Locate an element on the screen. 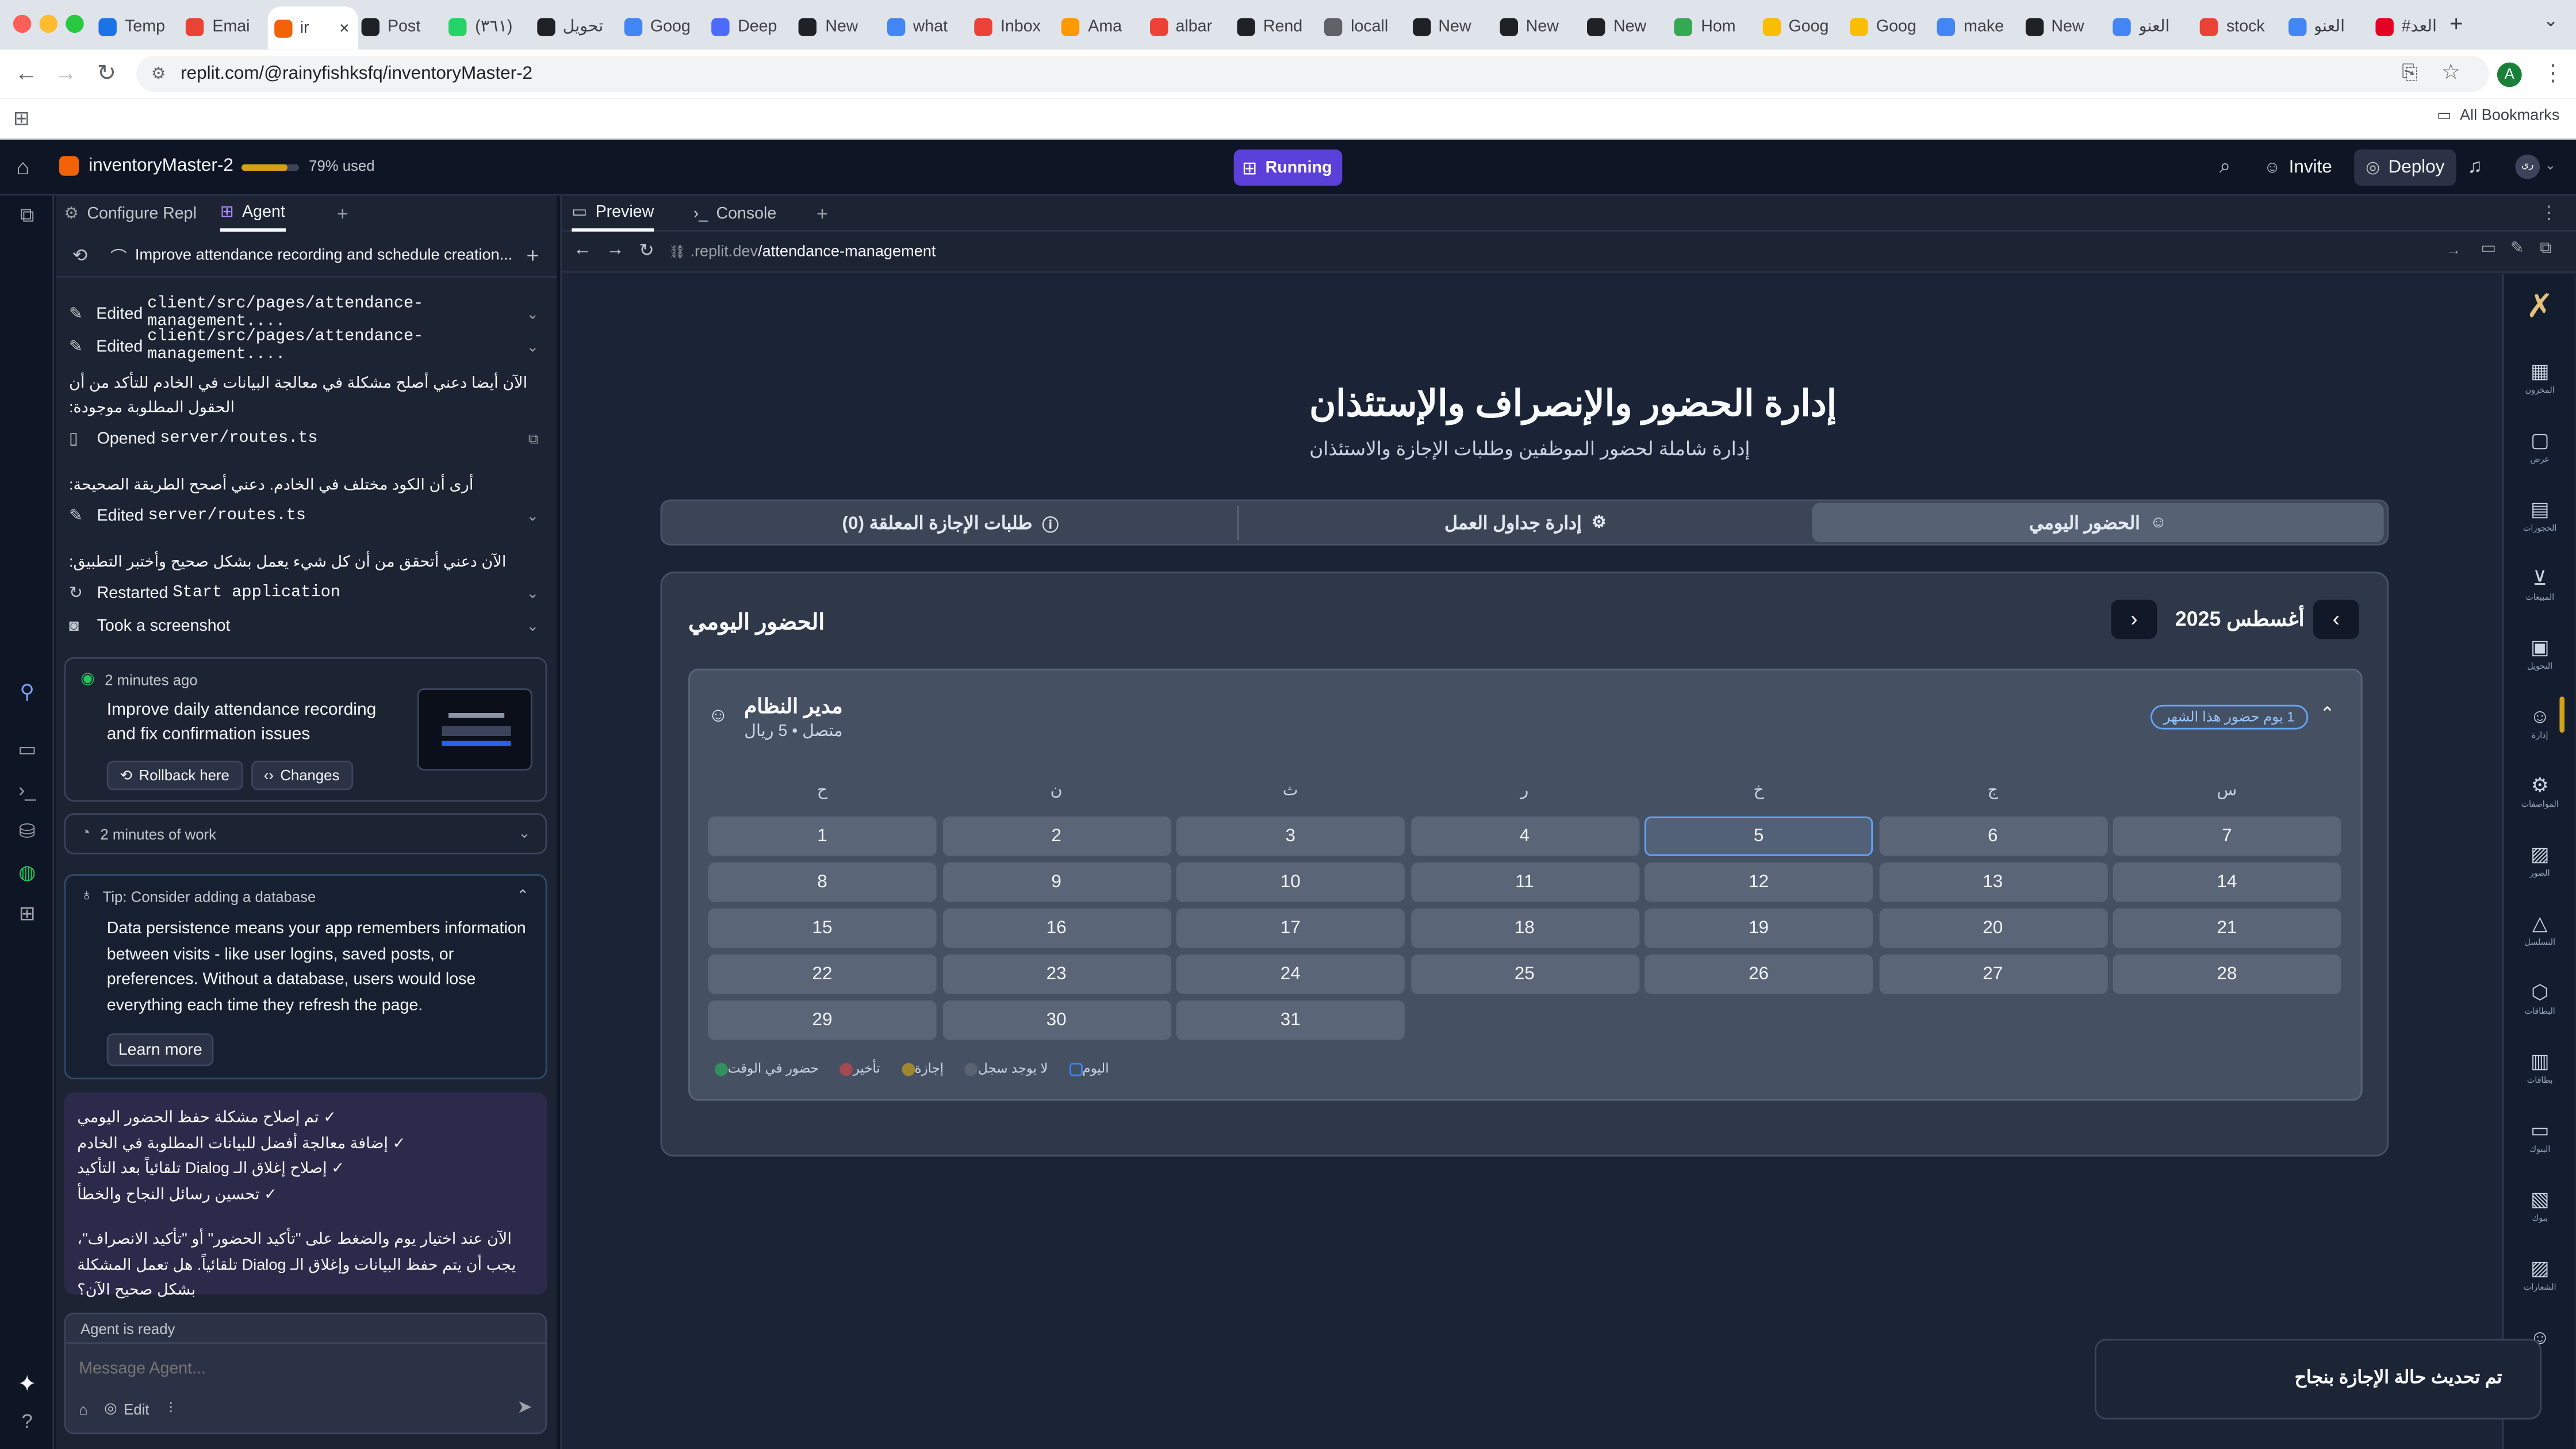  calendar-day: 2 is located at coordinates (1056, 836).